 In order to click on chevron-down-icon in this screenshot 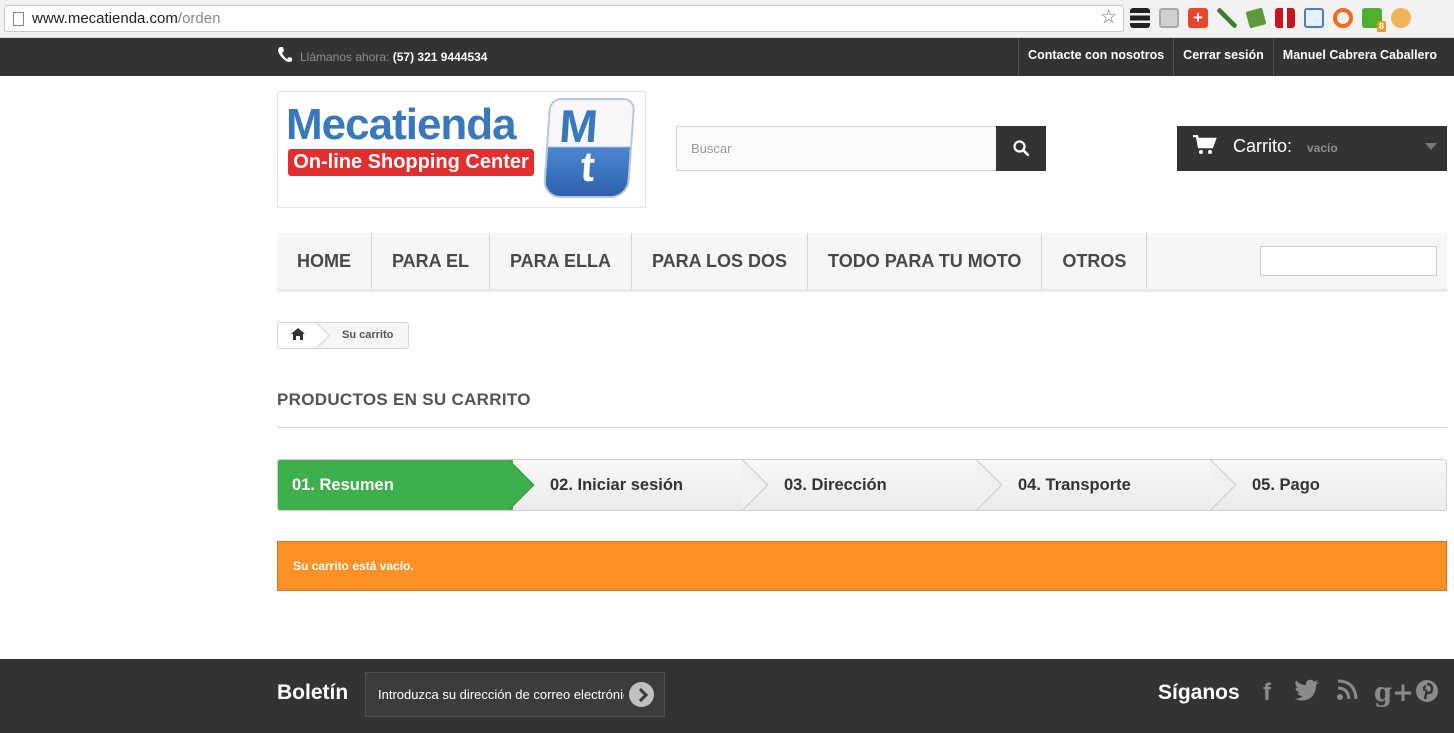, I will do `click(1431, 146)`.